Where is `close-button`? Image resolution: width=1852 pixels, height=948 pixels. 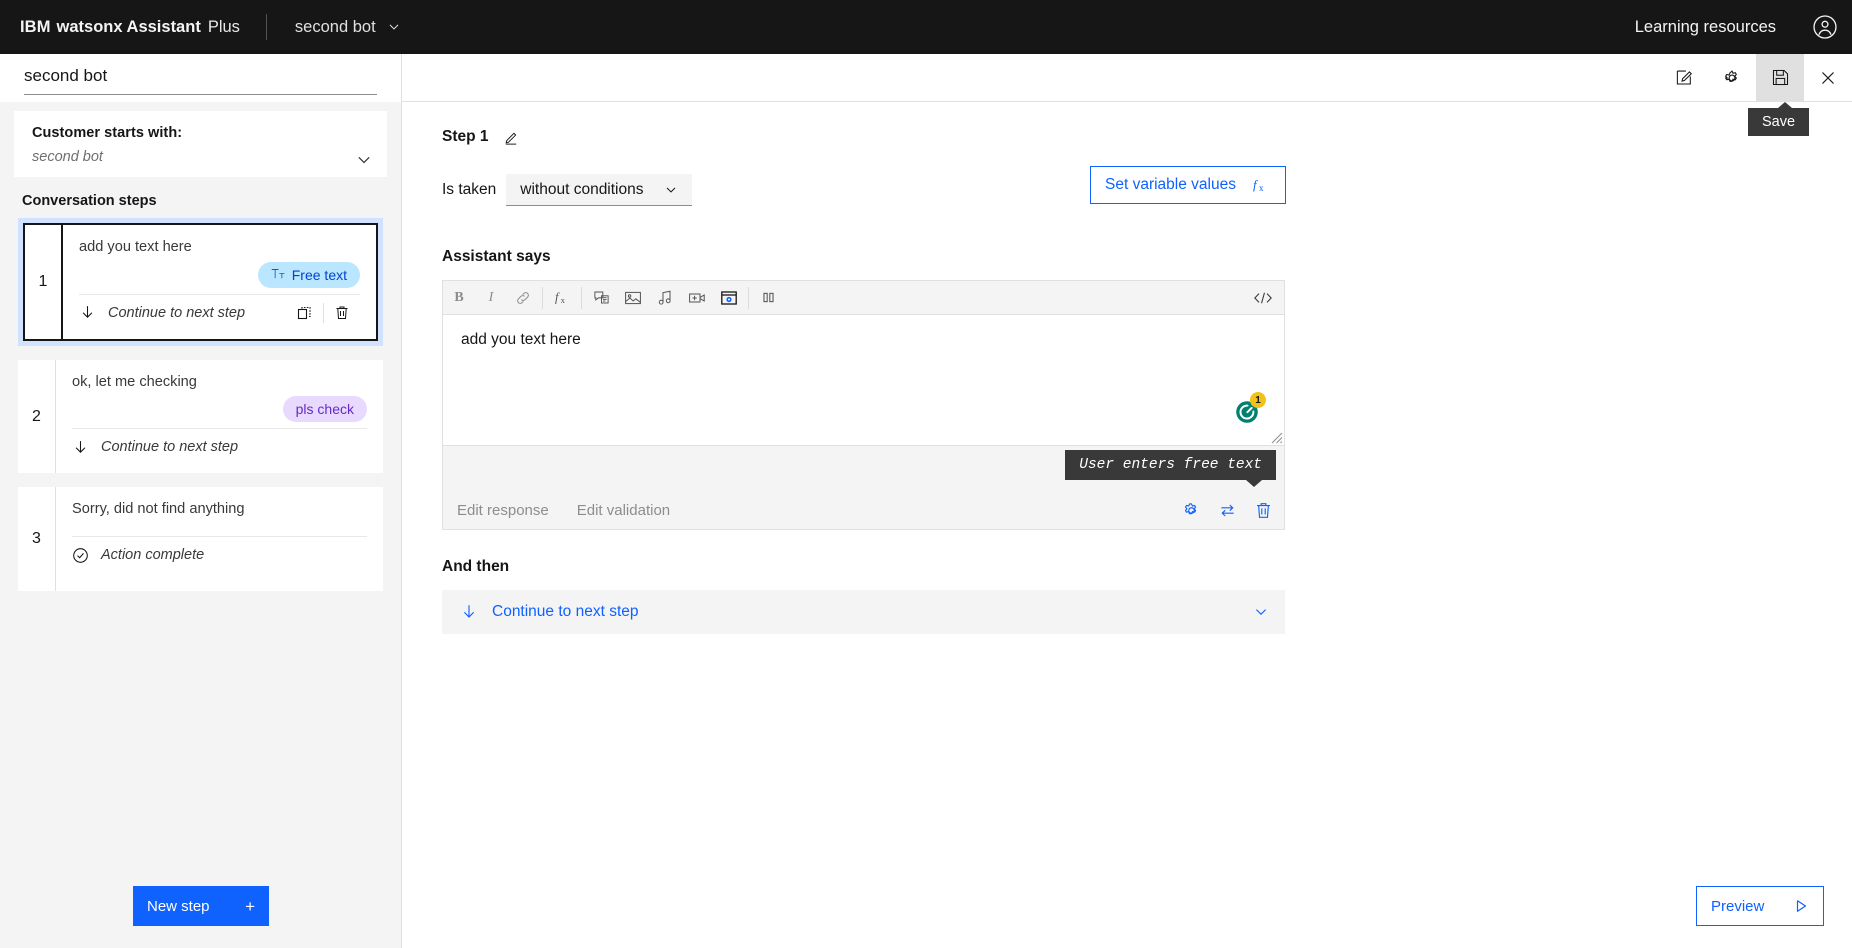
close-button is located at coordinates (1828, 77).